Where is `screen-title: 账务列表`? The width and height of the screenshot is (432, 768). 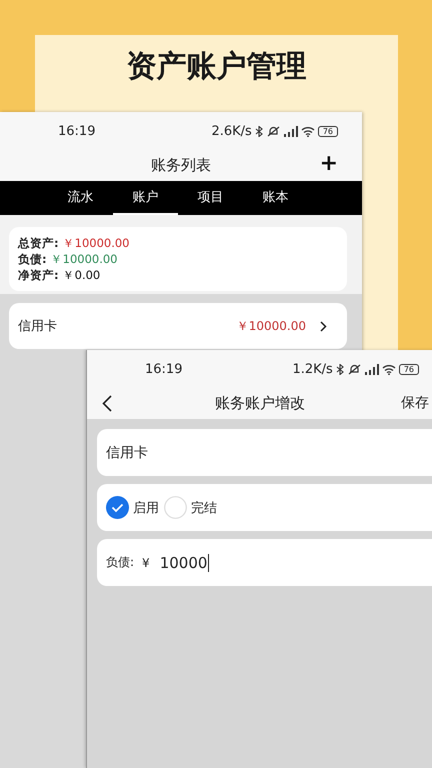
screen-title: 账务列表 is located at coordinates (181, 165).